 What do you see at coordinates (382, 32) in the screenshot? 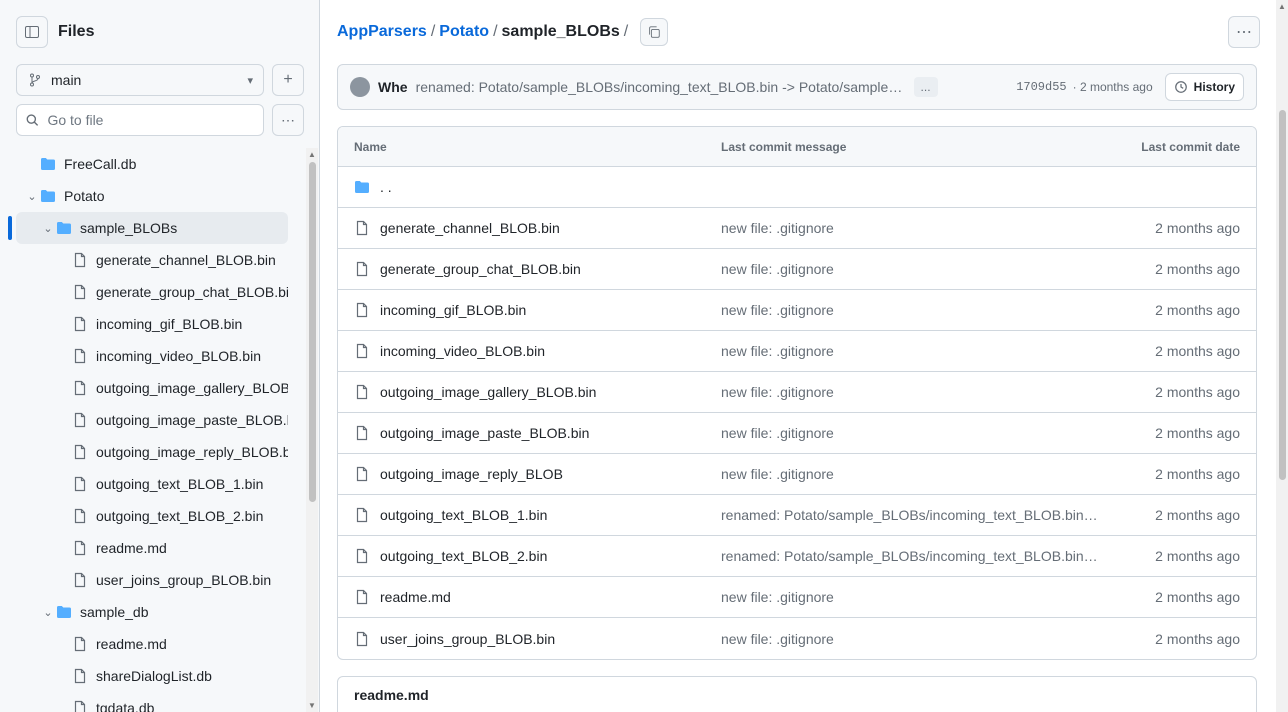
I see `breadcrumb-root-link: AppParsers` at bounding box center [382, 32].